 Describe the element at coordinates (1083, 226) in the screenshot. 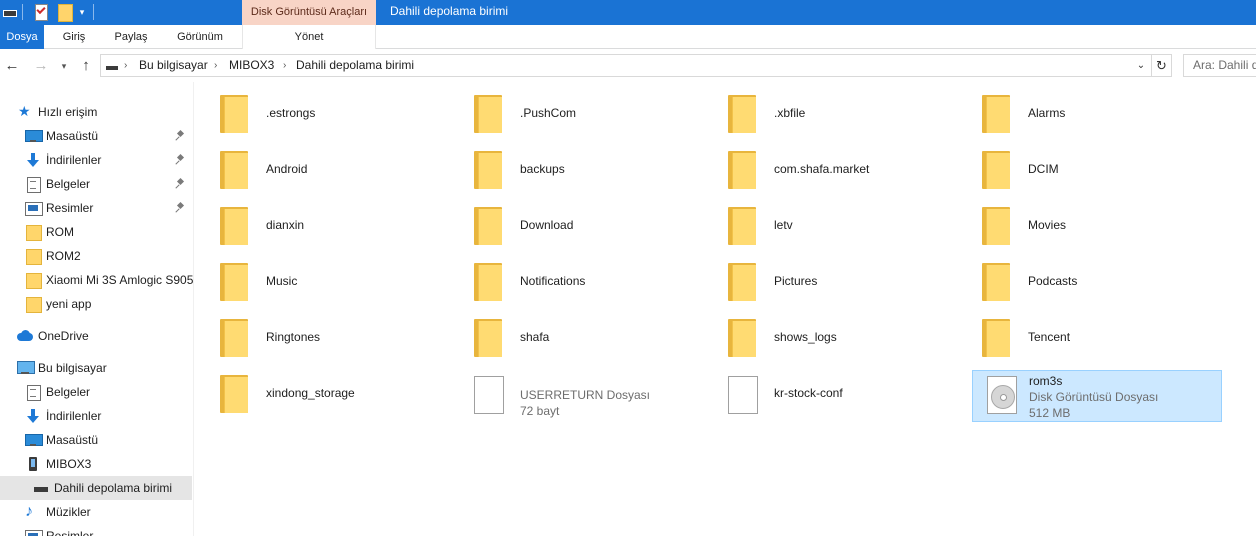

I see `folder-item: Movies` at that location.